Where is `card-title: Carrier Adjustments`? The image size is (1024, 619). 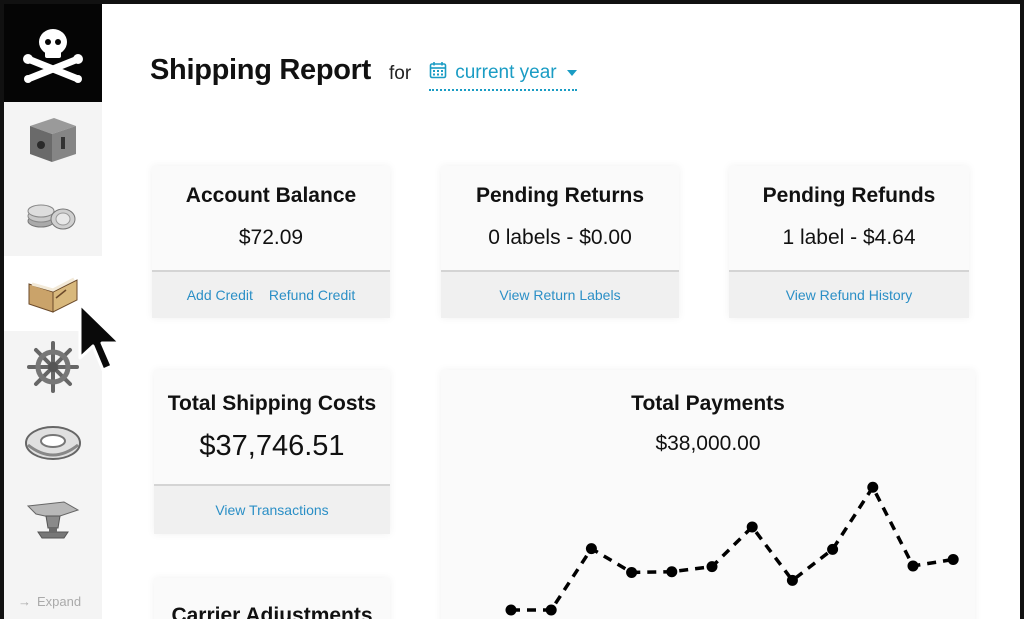
card-title: Carrier Adjustments is located at coordinates (272, 611).